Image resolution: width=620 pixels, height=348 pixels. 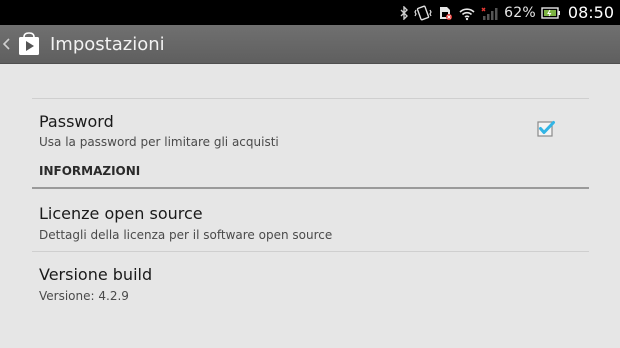 What do you see at coordinates (90, 171) in the screenshot?
I see `section-header-label: INFORMAZIONI` at bounding box center [90, 171].